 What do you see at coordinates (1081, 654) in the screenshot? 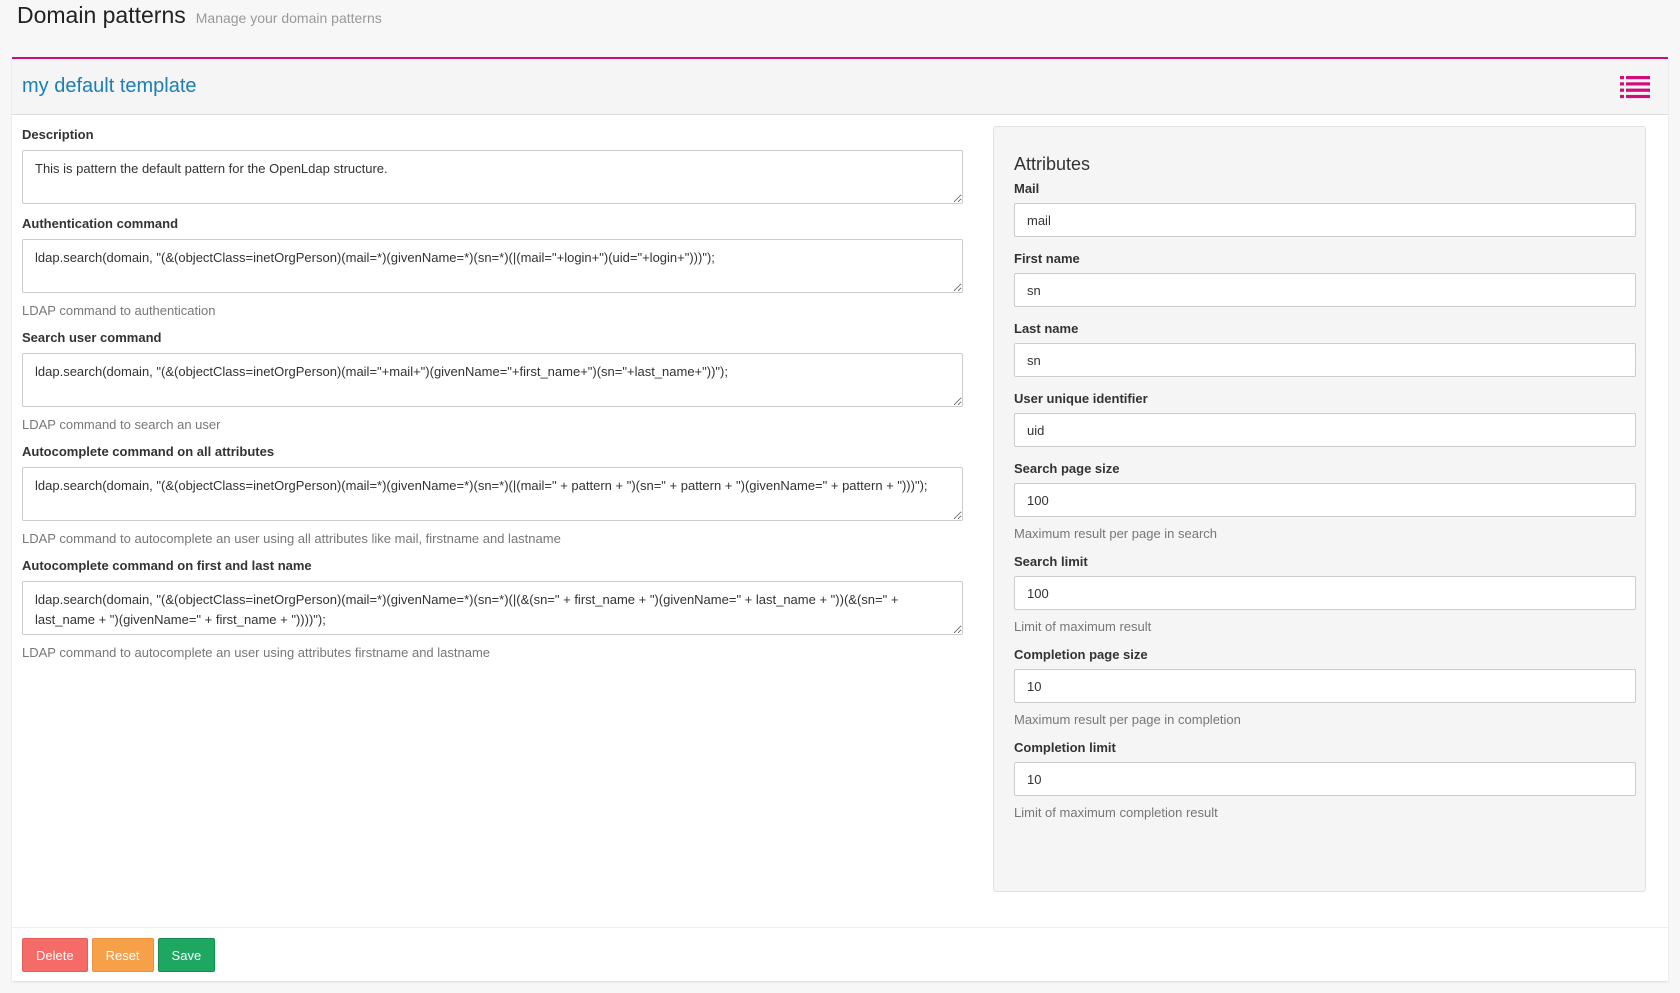
I see `completion-page-size-label: Completion page size` at bounding box center [1081, 654].